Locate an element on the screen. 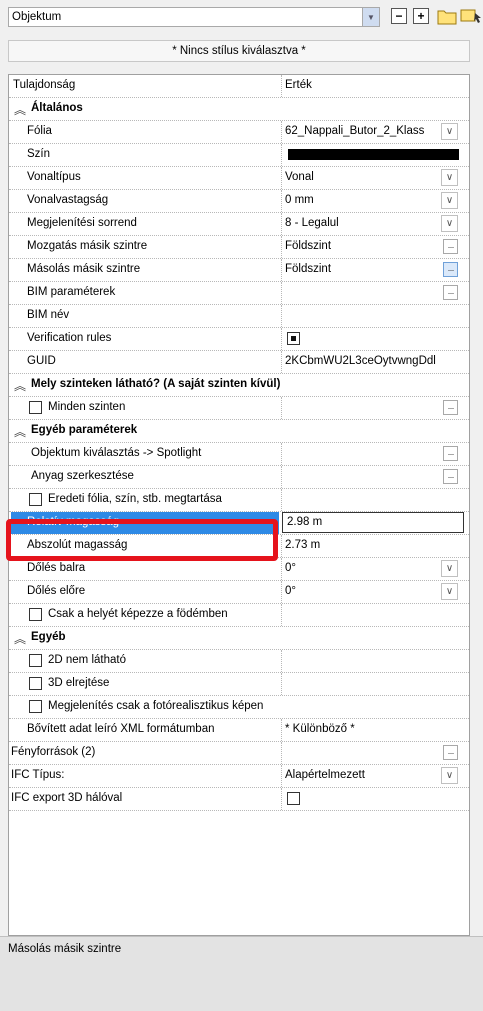 The image size is (483, 1011). property-label: Dőlés balra is located at coordinates (56, 568).